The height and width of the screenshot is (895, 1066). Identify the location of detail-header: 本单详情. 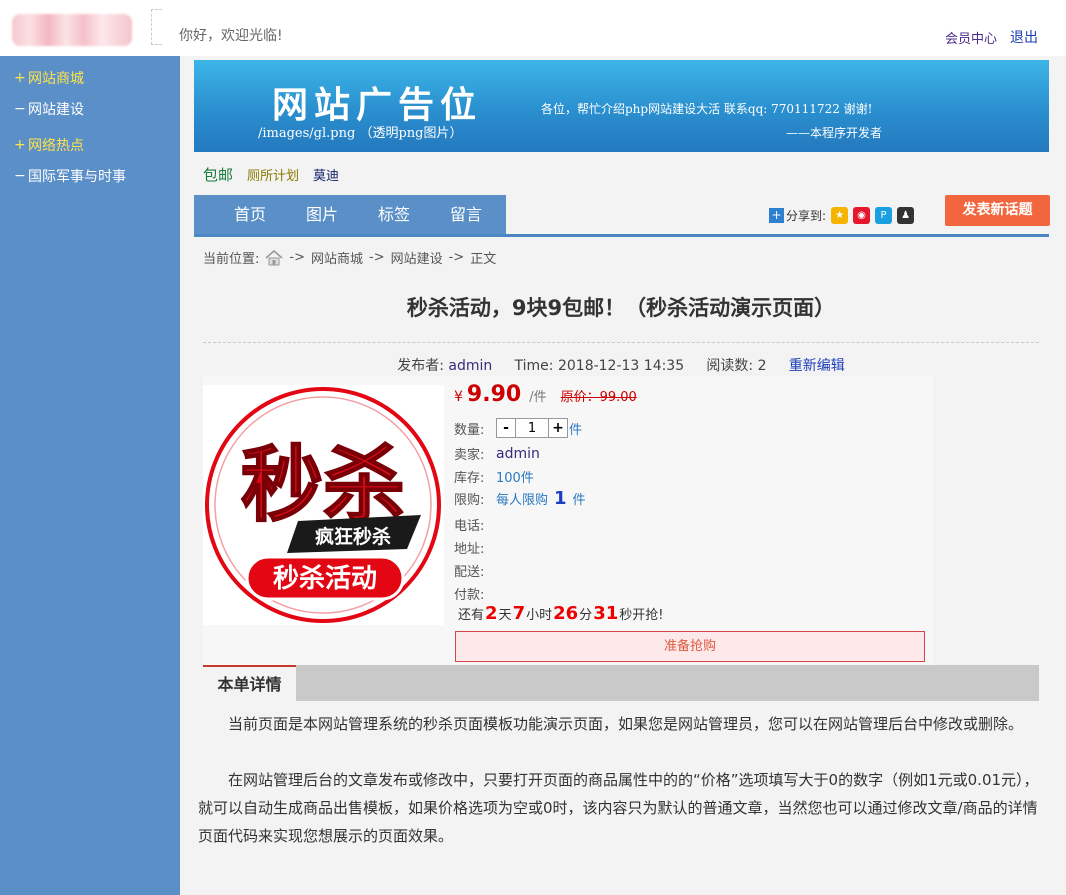
(621, 683).